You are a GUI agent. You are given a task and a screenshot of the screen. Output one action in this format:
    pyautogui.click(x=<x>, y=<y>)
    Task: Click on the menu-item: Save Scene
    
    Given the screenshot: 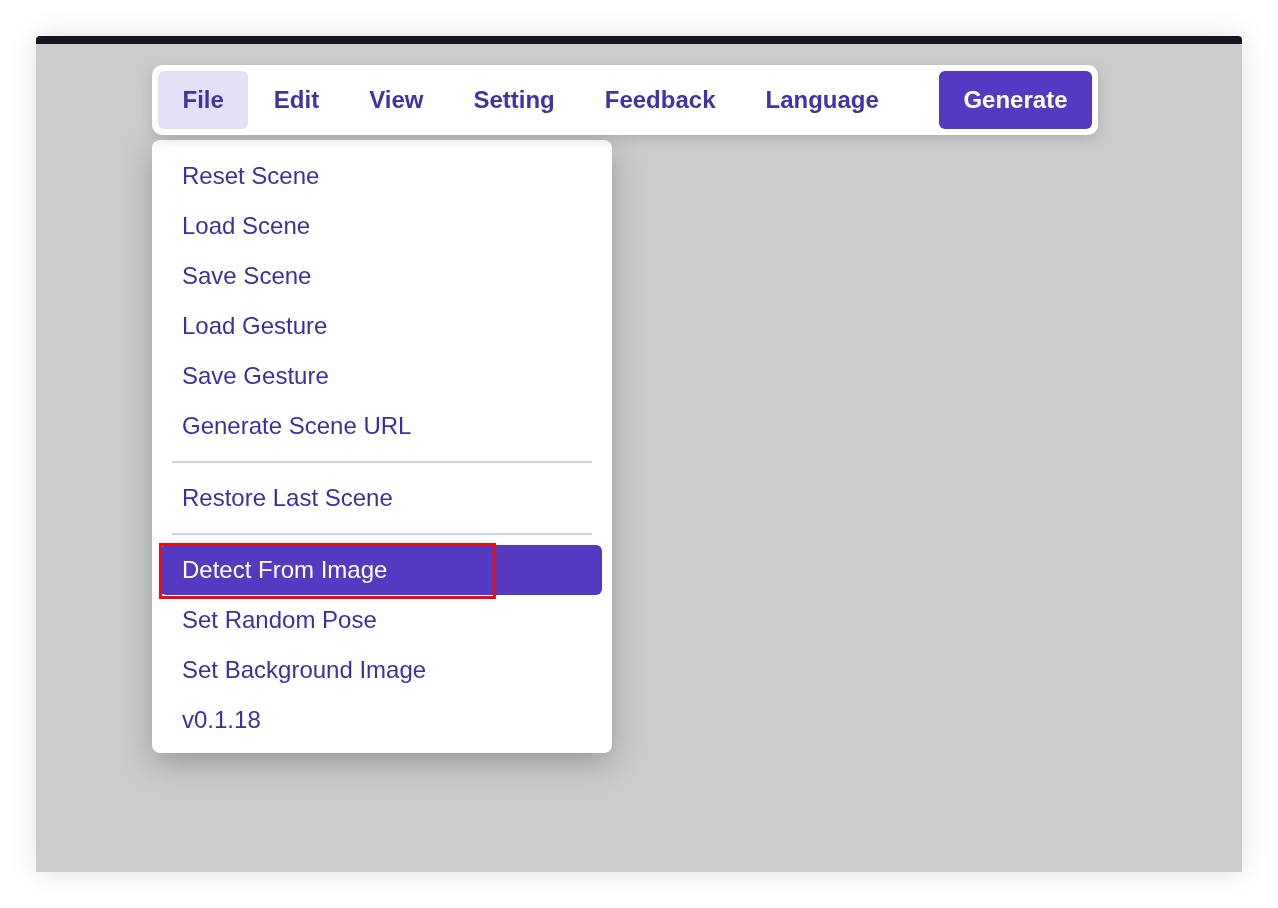 What is the action you would take?
    pyautogui.click(x=381, y=276)
    